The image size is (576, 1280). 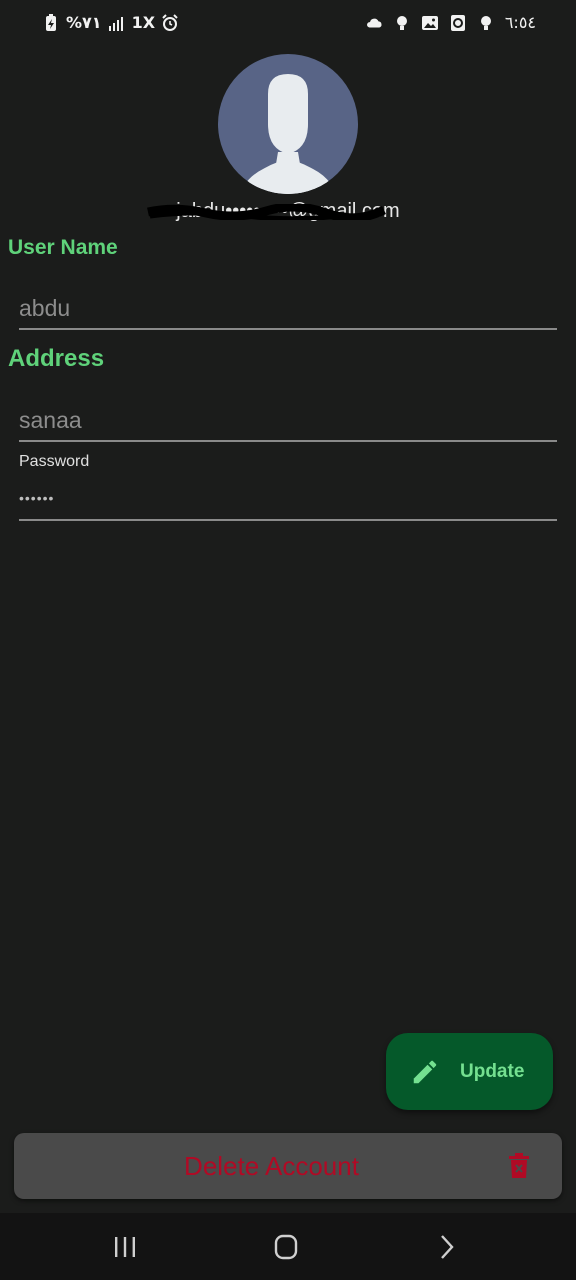 I want to click on avatar, so click(x=288, y=124).